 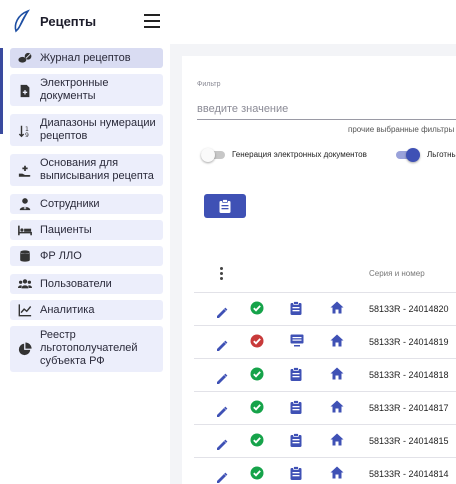 I want to click on serial-number: 58133R - 24014817, so click(x=409, y=408).